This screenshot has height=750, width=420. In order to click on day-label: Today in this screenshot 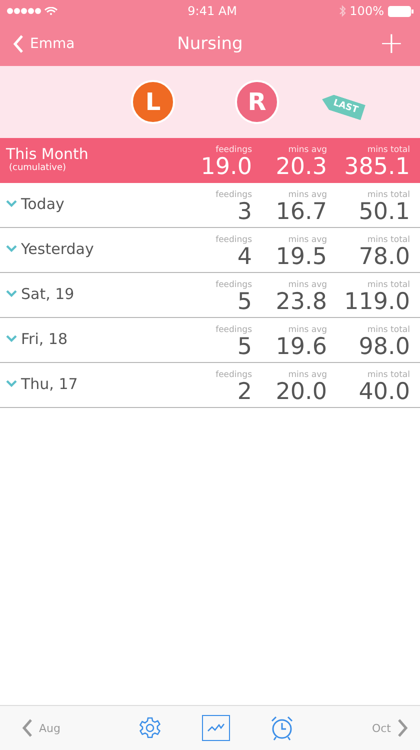, I will do `click(42, 203)`.